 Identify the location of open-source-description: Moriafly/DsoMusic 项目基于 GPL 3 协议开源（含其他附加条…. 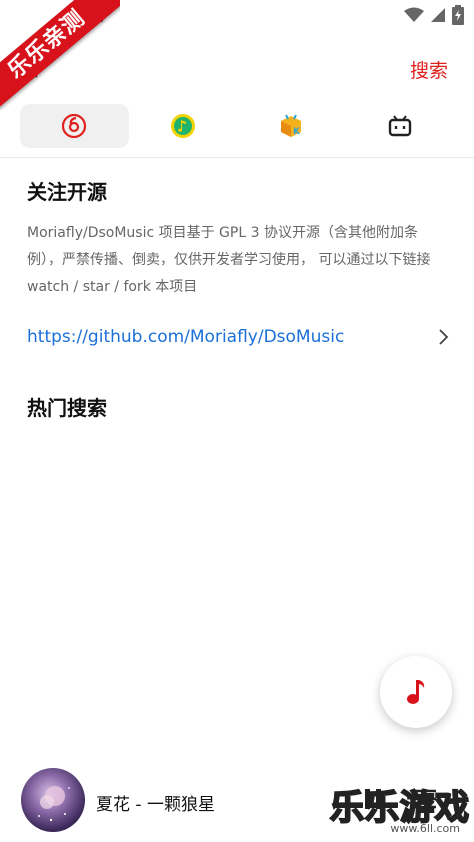
(229, 260).